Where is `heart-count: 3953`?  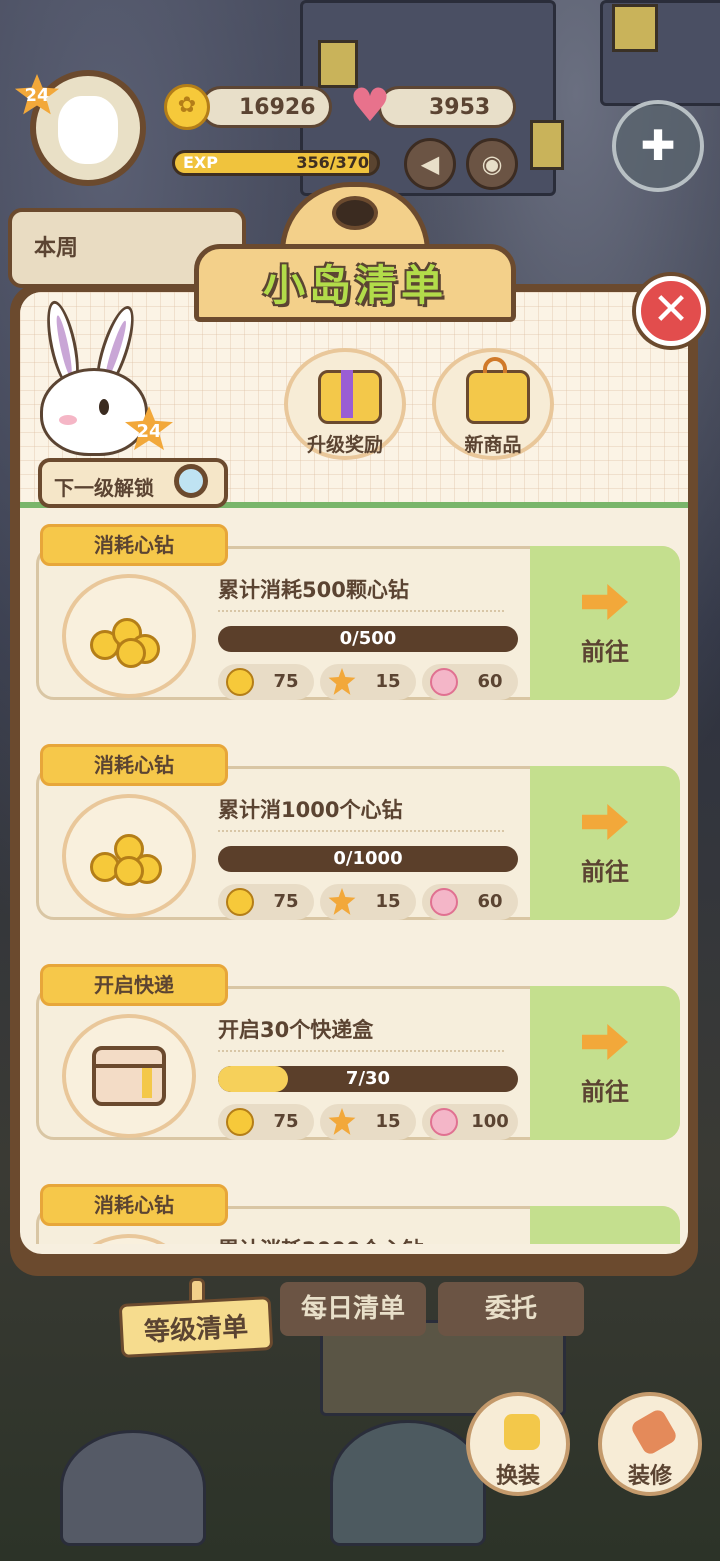 heart-count: 3953 is located at coordinates (460, 107).